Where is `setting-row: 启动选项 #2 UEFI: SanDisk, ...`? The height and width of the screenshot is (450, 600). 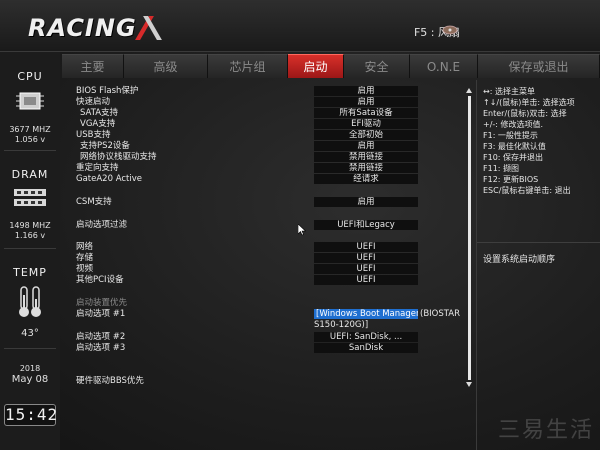 setting-row: 启动选项 #2 UEFI: SanDisk, ... is located at coordinates (262, 337).